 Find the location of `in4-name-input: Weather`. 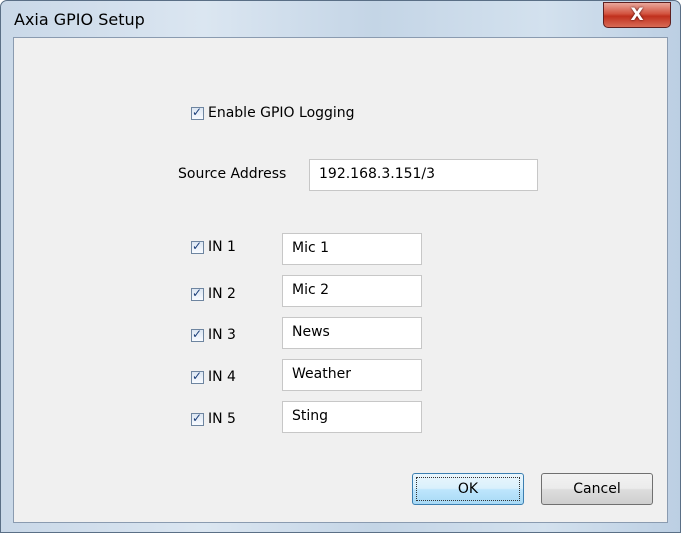

in4-name-input: Weather is located at coordinates (352, 375).